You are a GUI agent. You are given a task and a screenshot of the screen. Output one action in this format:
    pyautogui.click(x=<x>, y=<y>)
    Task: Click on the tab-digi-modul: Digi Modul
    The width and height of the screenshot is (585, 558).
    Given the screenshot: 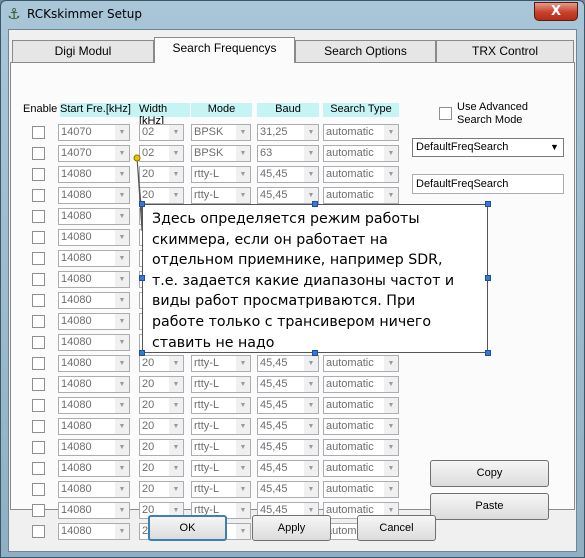 What is the action you would take?
    pyautogui.click(x=83, y=51)
    